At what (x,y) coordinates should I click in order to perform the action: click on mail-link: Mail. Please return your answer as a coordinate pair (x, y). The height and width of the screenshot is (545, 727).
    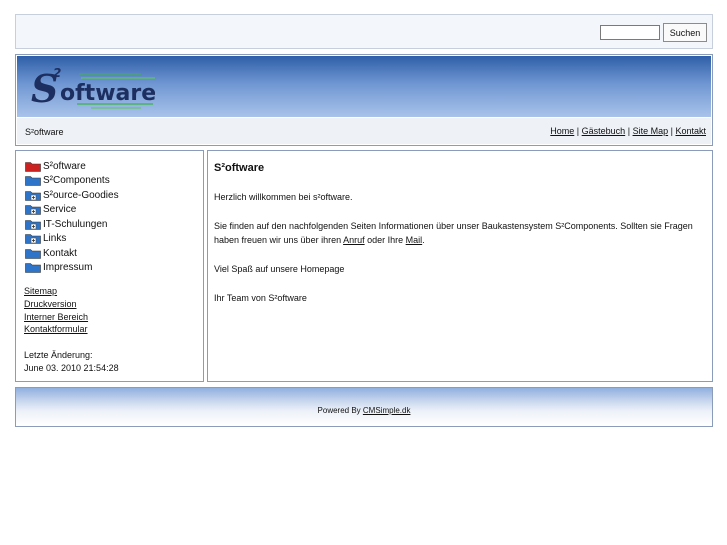
    Looking at the image, I should click on (414, 240).